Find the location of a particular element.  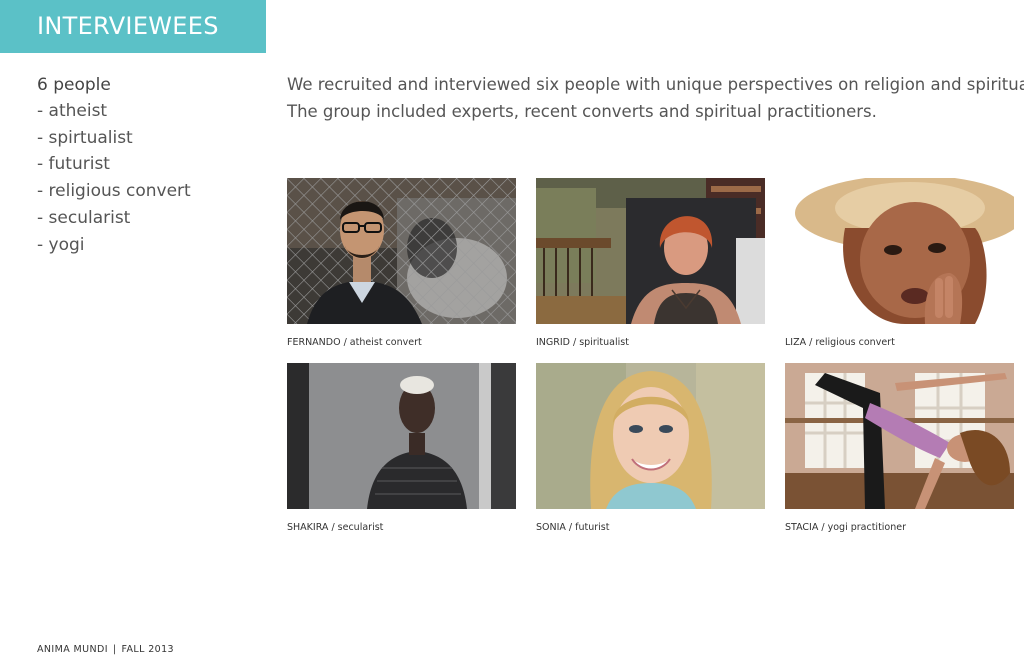

footer: ANIMA MUNDI | FALL 2013 is located at coordinates (105, 649).